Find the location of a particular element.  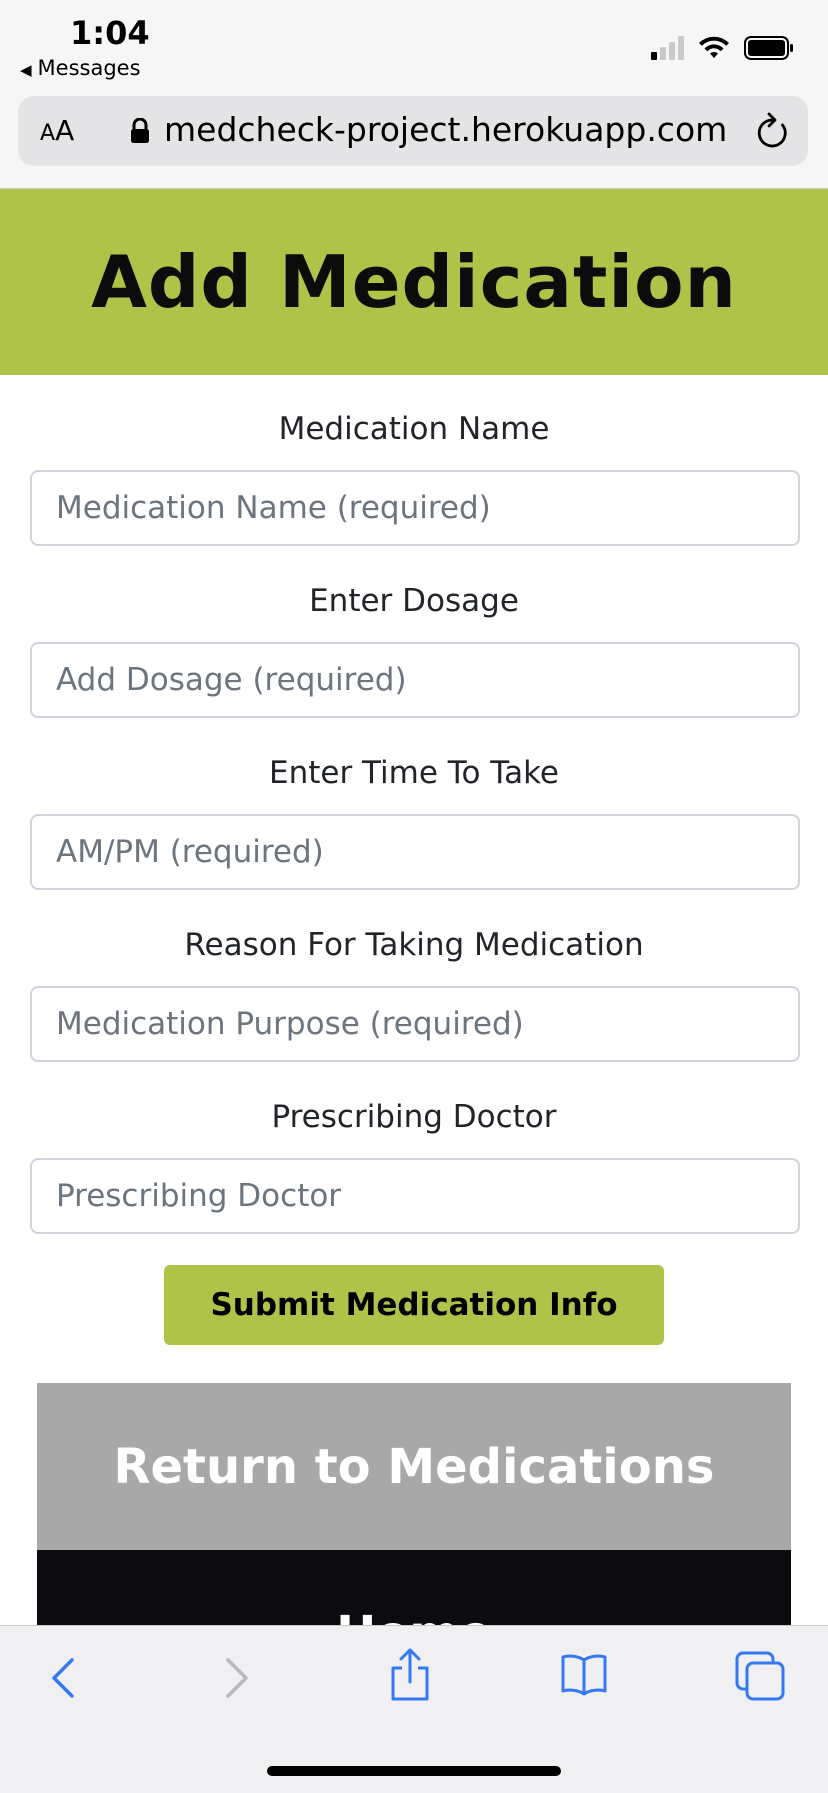

address-bar: AA medcheck-project.herokuapp.com is located at coordinates (413, 131).